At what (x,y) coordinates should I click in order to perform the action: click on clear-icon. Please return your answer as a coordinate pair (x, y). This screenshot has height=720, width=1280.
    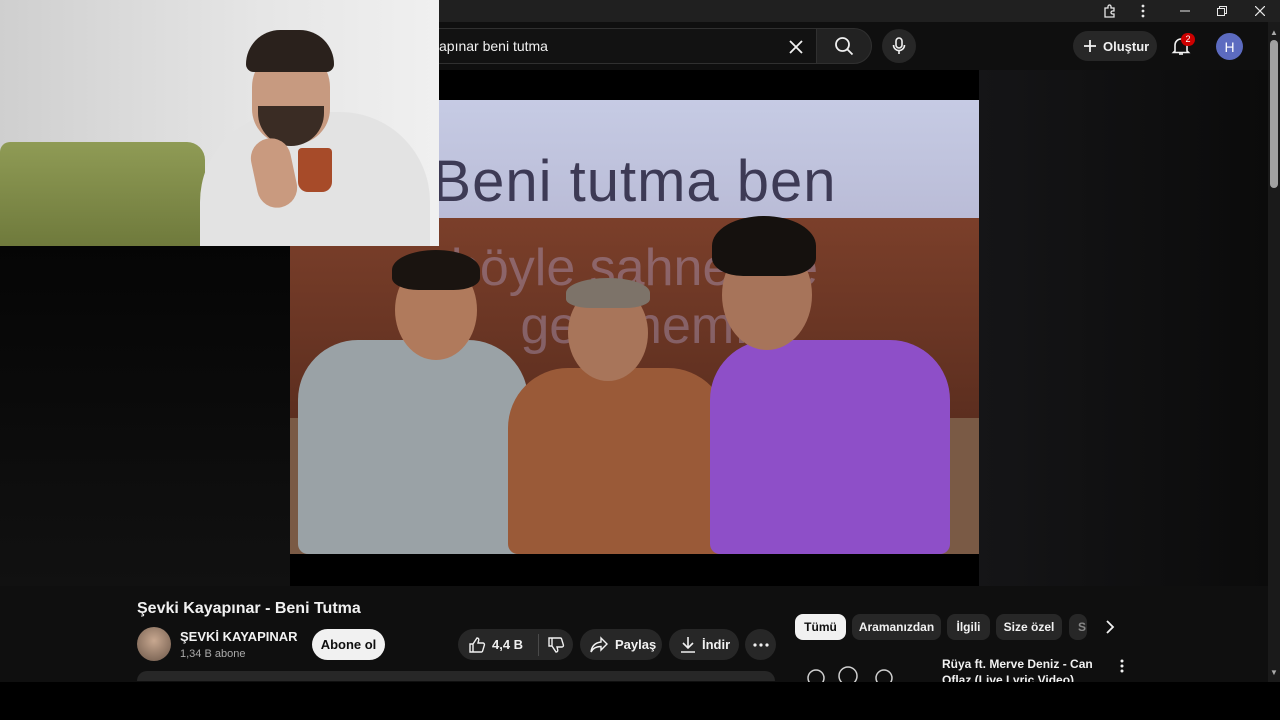
    Looking at the image, I should click on (796, 47).